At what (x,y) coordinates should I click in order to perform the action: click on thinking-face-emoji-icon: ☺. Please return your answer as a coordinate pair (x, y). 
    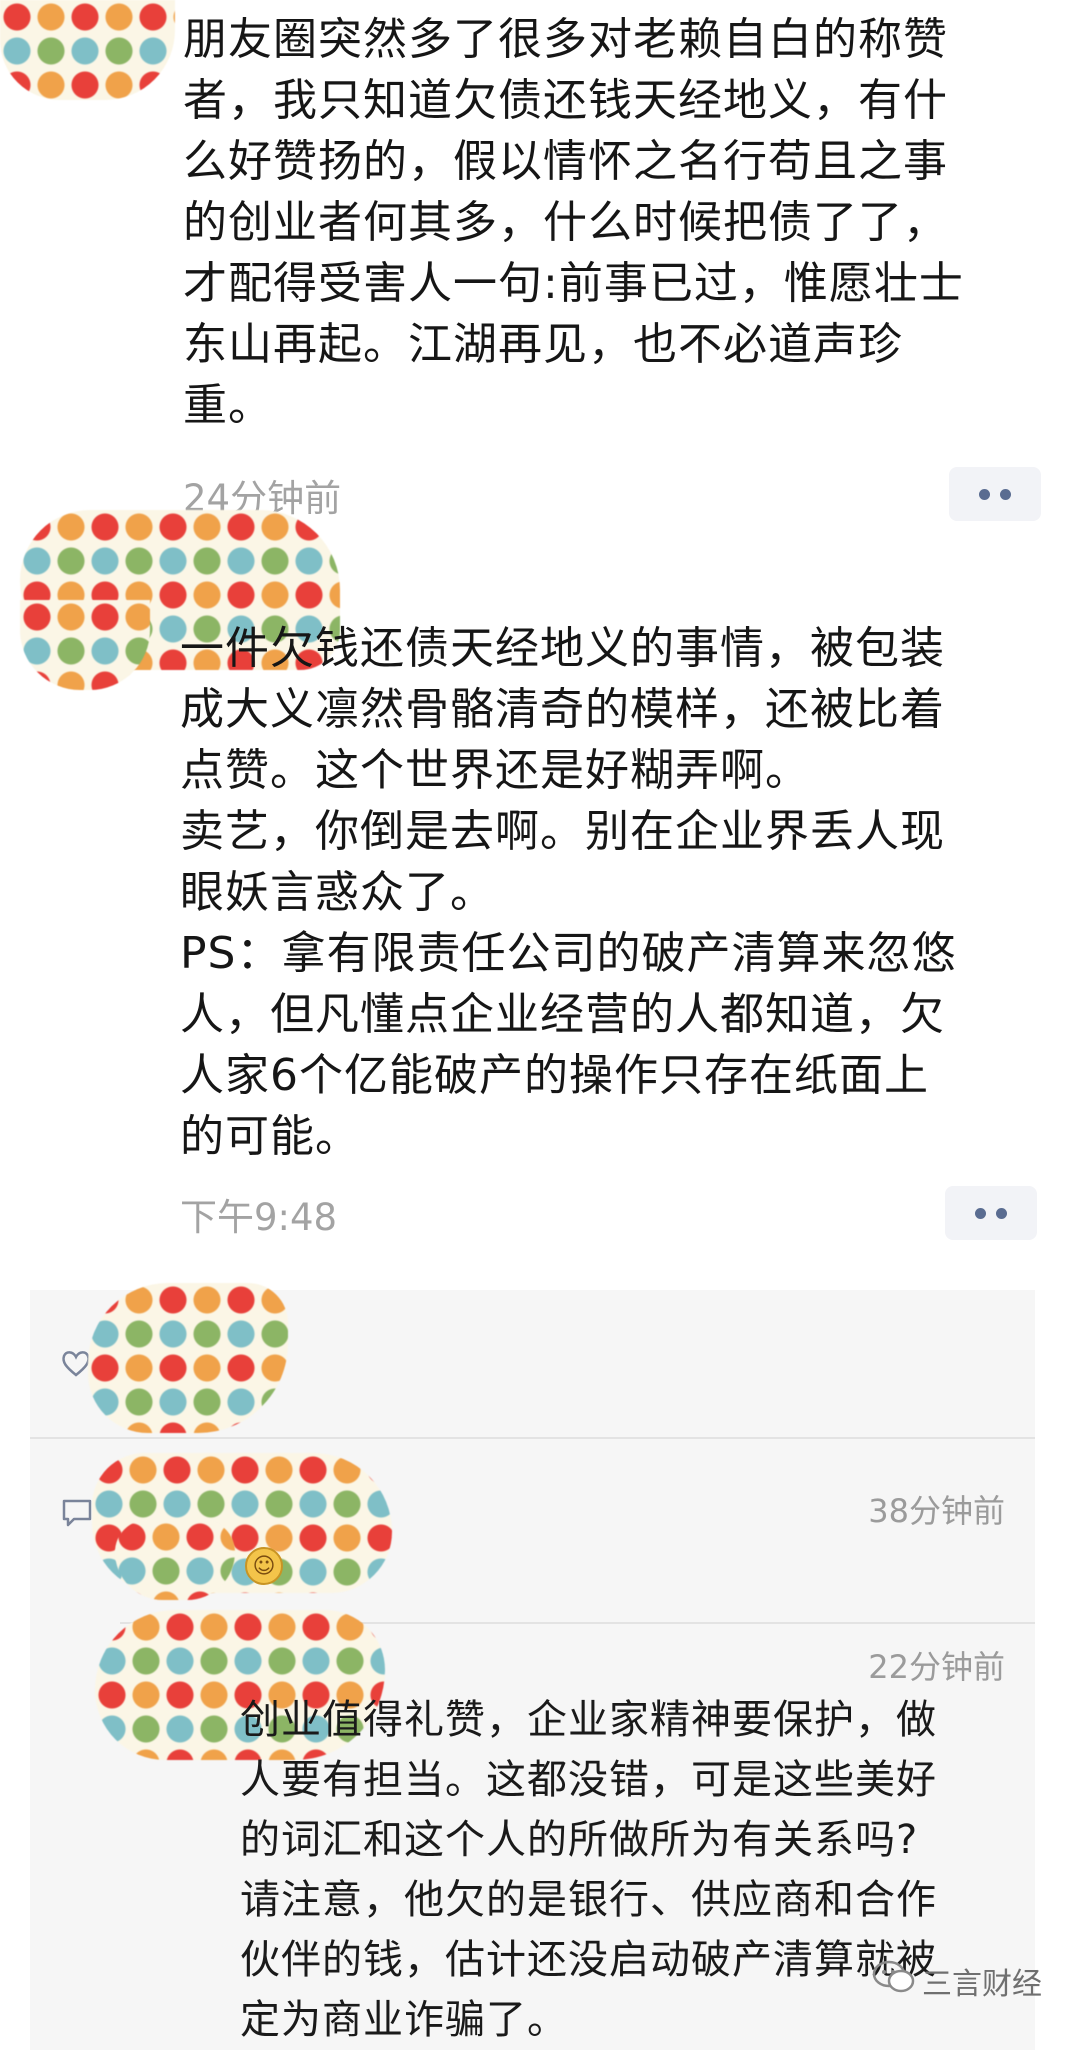
    Looking at the image, I should click on (264, 1566).